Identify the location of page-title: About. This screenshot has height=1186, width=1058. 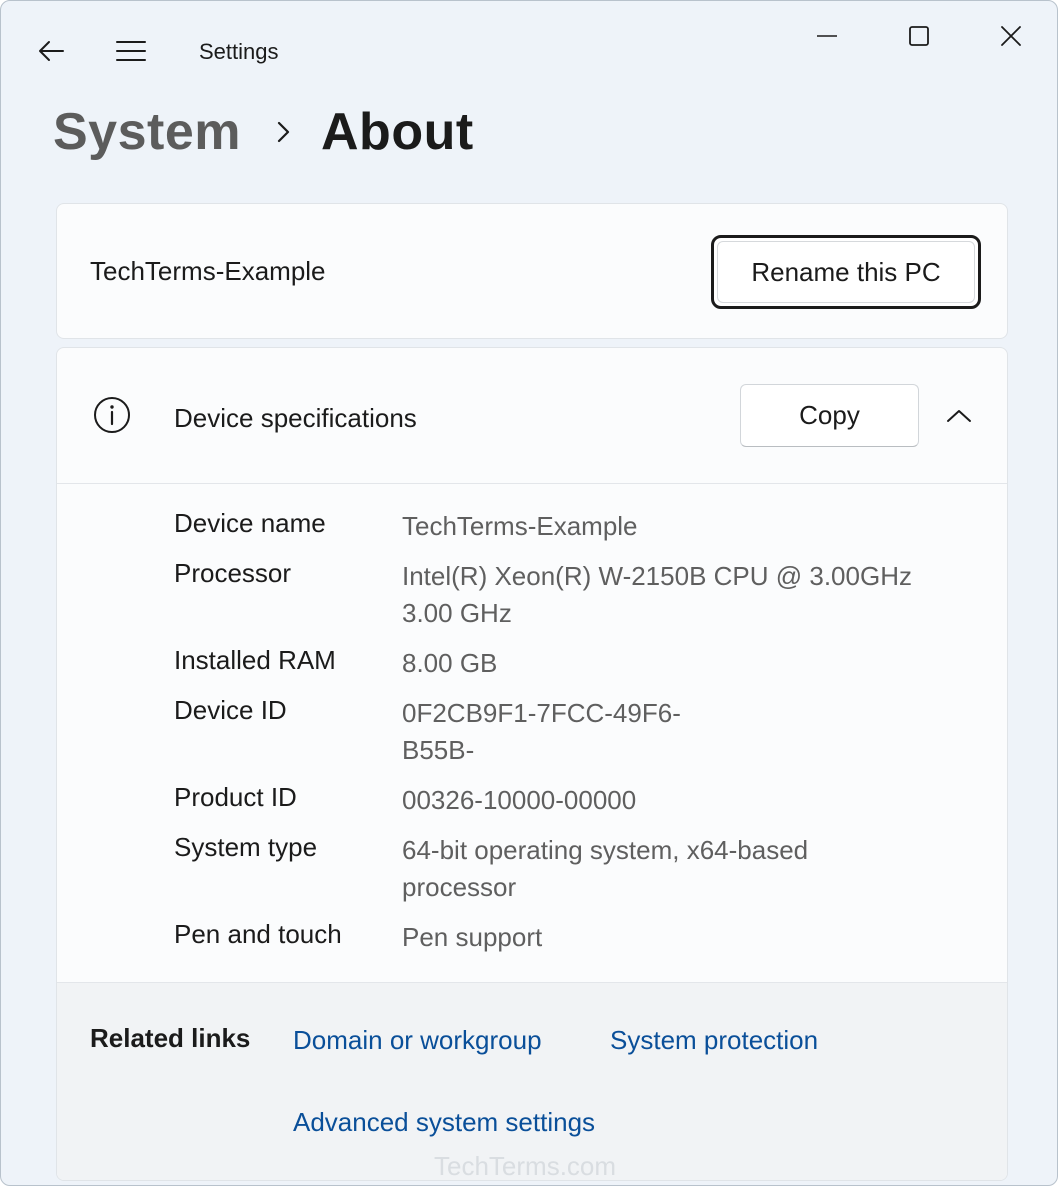
(397, 132).